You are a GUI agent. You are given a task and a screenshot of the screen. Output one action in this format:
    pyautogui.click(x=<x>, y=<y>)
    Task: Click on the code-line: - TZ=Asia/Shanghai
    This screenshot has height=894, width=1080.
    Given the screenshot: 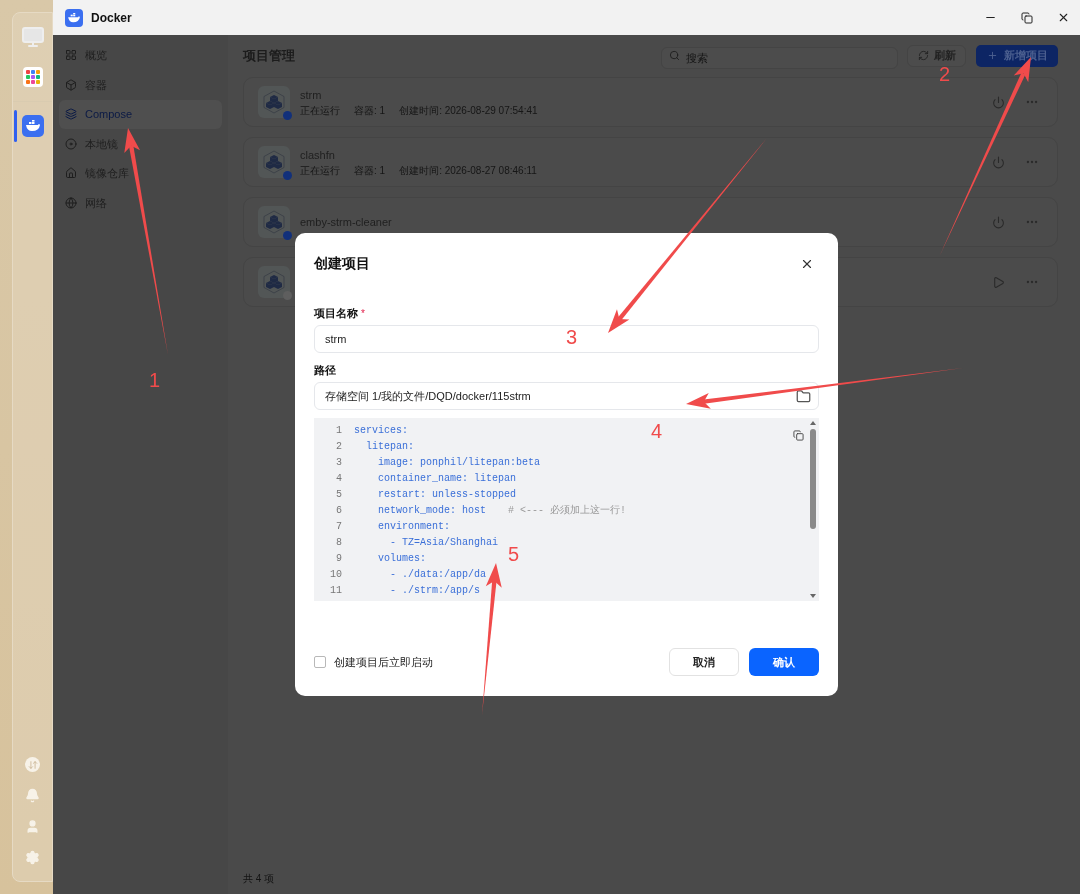 What is the action you would take?
    pyautogui.click(x=444, y=543)
    